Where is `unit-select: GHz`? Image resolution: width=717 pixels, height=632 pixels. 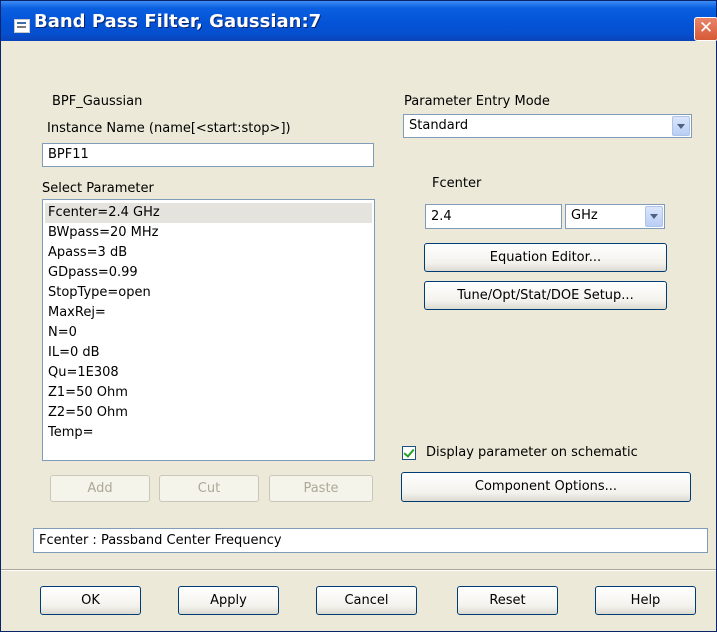 unit-select: GHz is located at coordinates (615, 216).